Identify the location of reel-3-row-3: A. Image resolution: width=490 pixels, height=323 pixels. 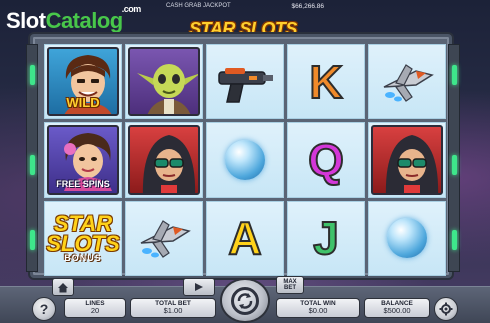
(245, 238).